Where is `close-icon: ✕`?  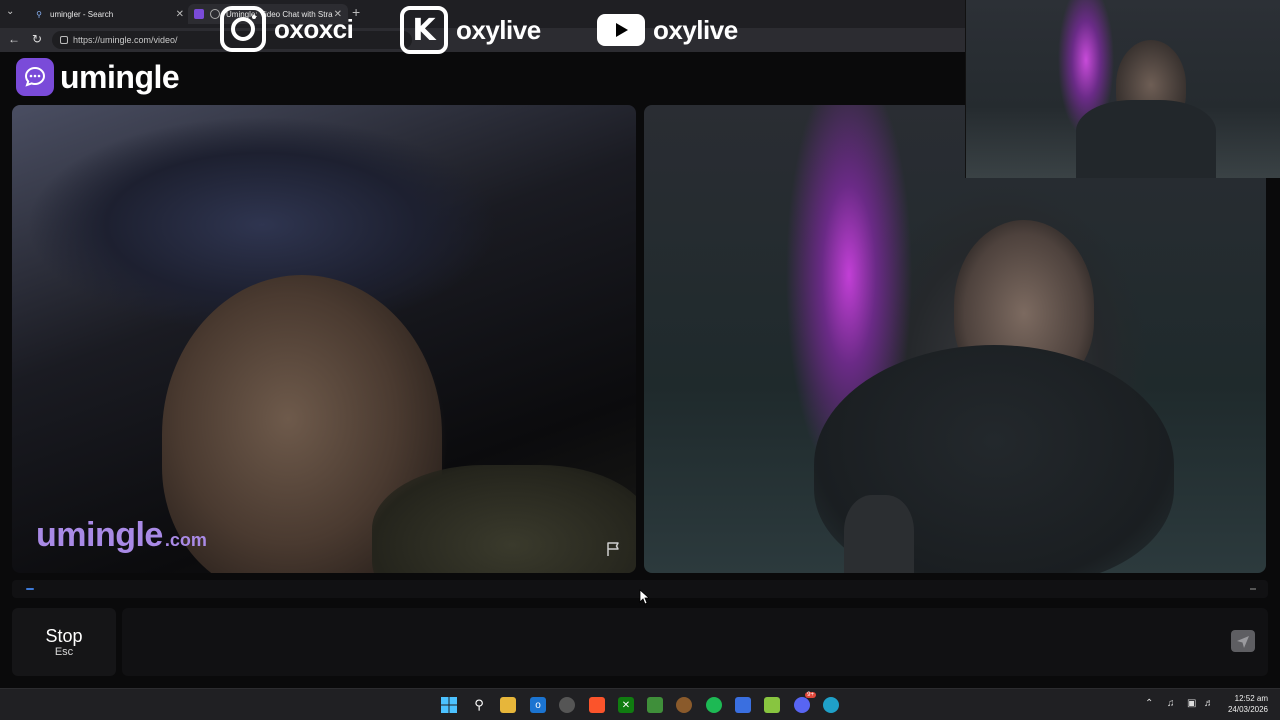
close-icon: ✕ is located at coordinates (180, 14).